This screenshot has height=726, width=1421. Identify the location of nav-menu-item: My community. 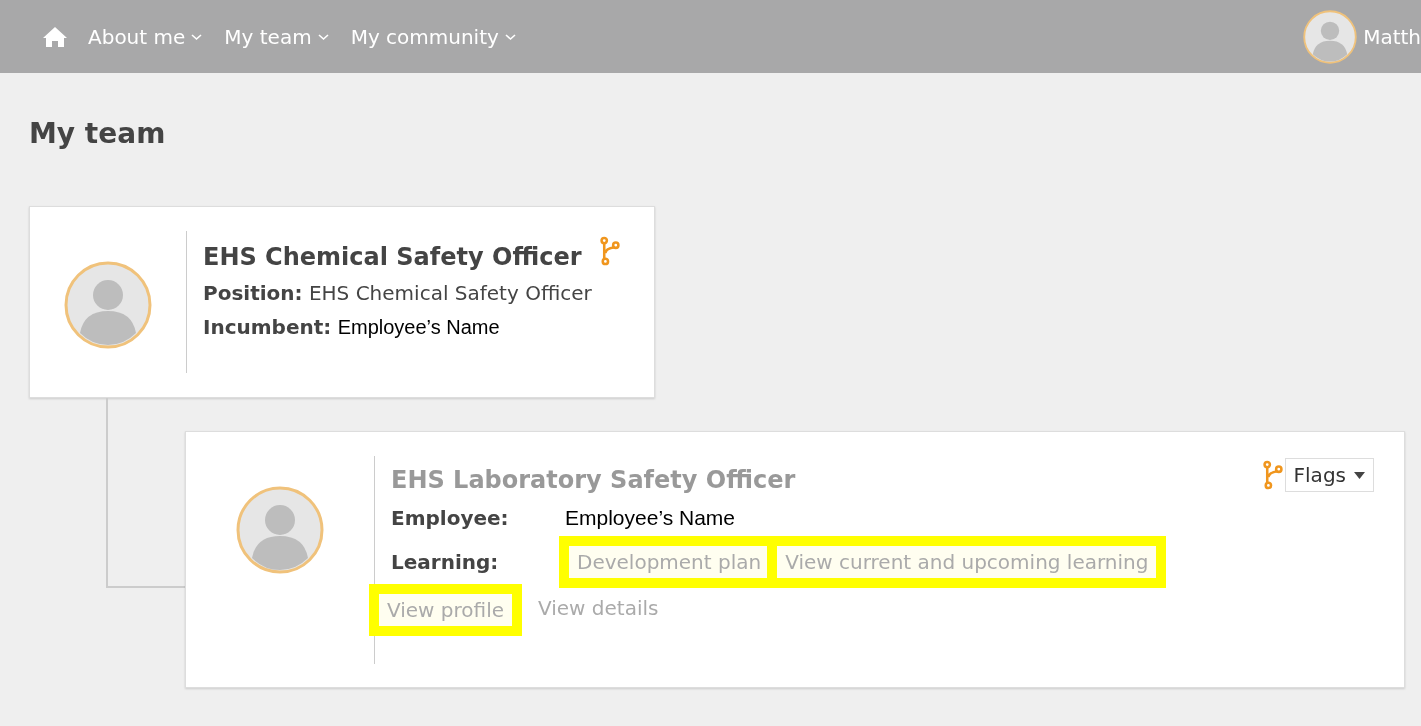
(433, 36).